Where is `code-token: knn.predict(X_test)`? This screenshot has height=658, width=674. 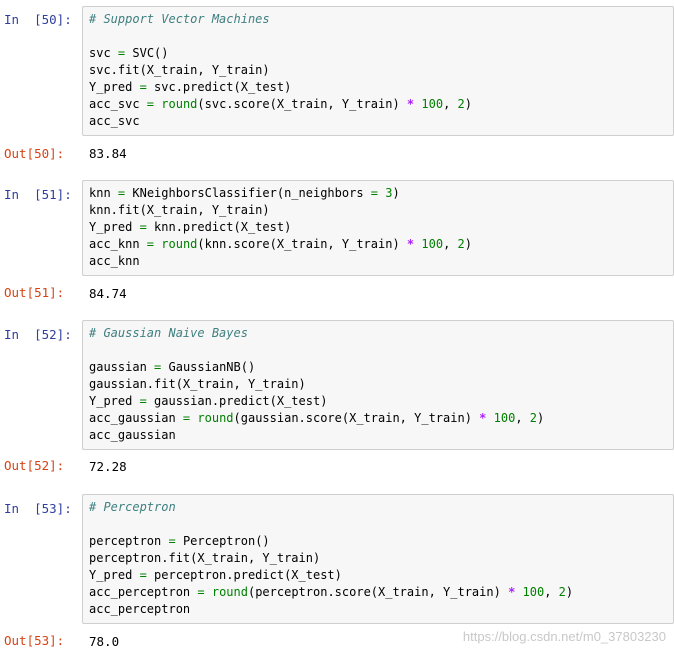 code-token: knn.predict(X_test) is located at coordinates (219, 227).